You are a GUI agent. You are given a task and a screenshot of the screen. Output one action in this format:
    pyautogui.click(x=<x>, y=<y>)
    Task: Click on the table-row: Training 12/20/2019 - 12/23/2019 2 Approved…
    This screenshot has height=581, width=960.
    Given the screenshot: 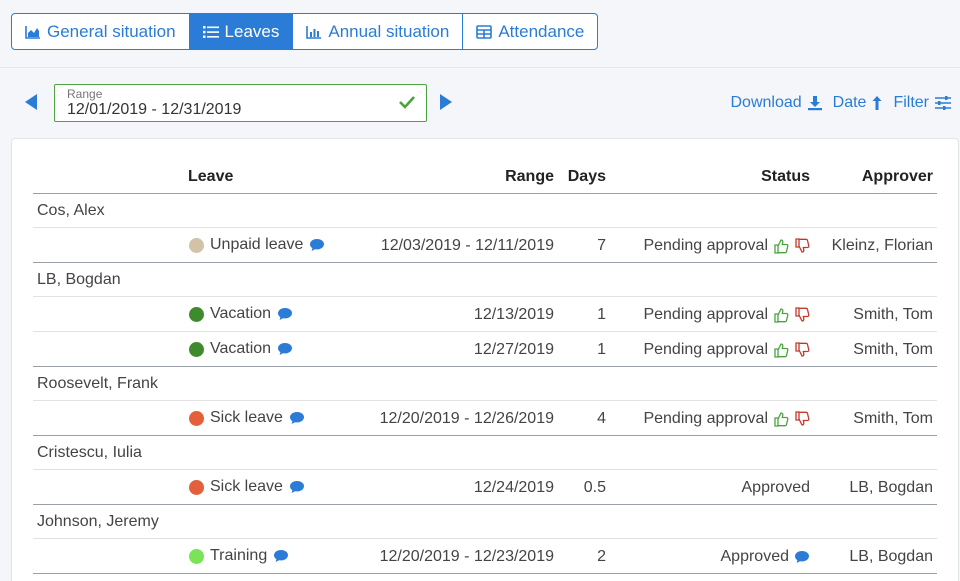 What is the action you would take?
    pyautogui.click(x=485, y=556)
    